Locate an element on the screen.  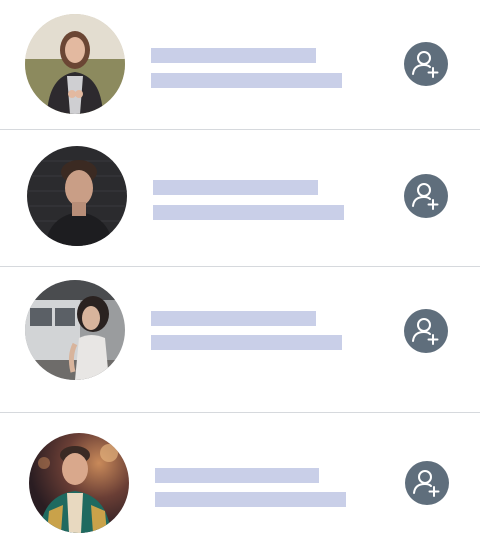
avatar-photo-man-jacket is located at coordinates (79, 483).